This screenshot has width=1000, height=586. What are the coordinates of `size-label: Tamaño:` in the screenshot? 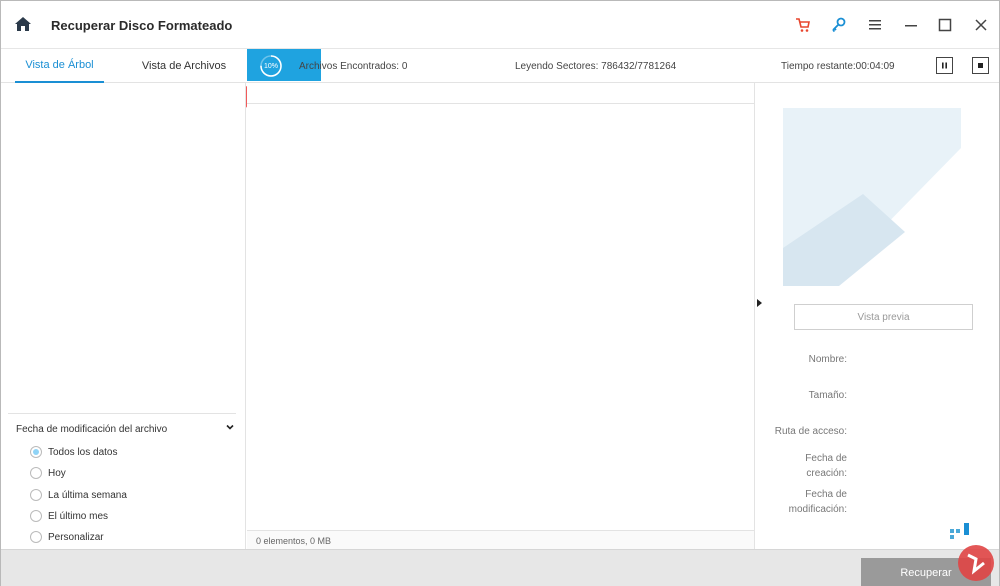 It's located at (827, 395).